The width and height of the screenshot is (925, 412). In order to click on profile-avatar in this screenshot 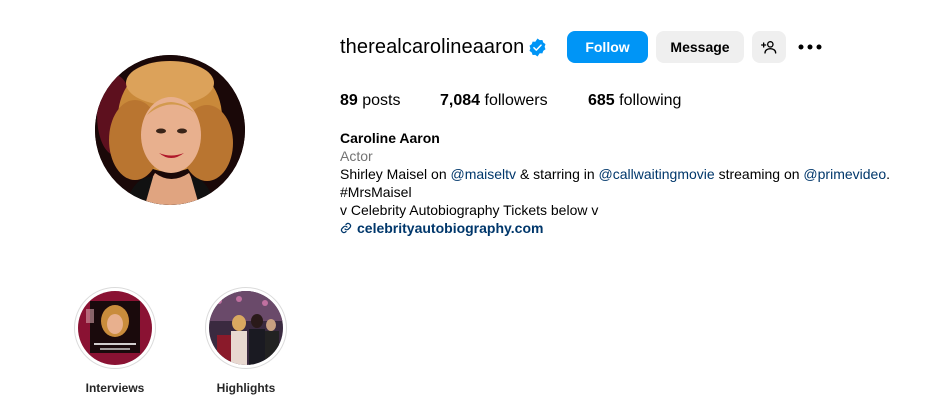, I will do `click(170, 130)`.